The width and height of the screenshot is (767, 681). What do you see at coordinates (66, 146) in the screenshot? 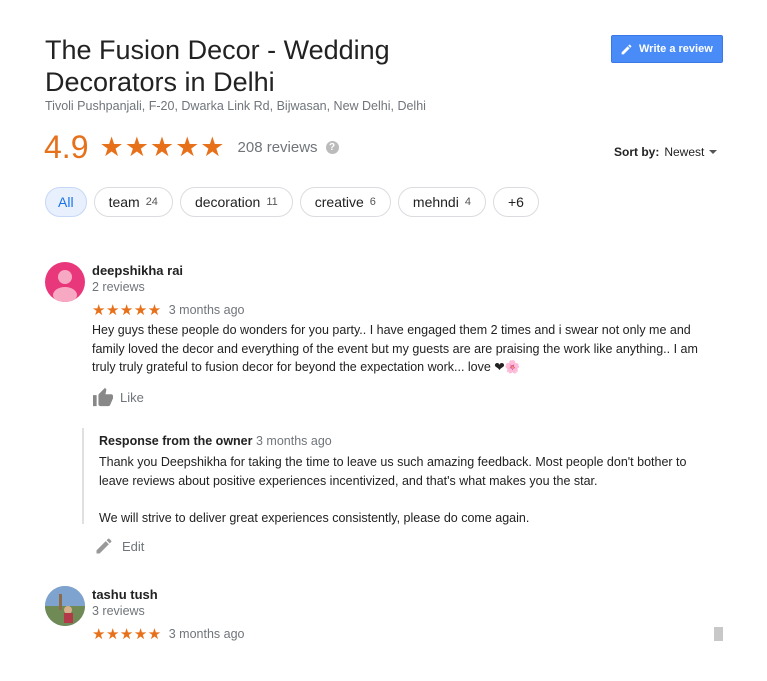
I see `rating-value: 4.9` at bounding box center [66, 146].